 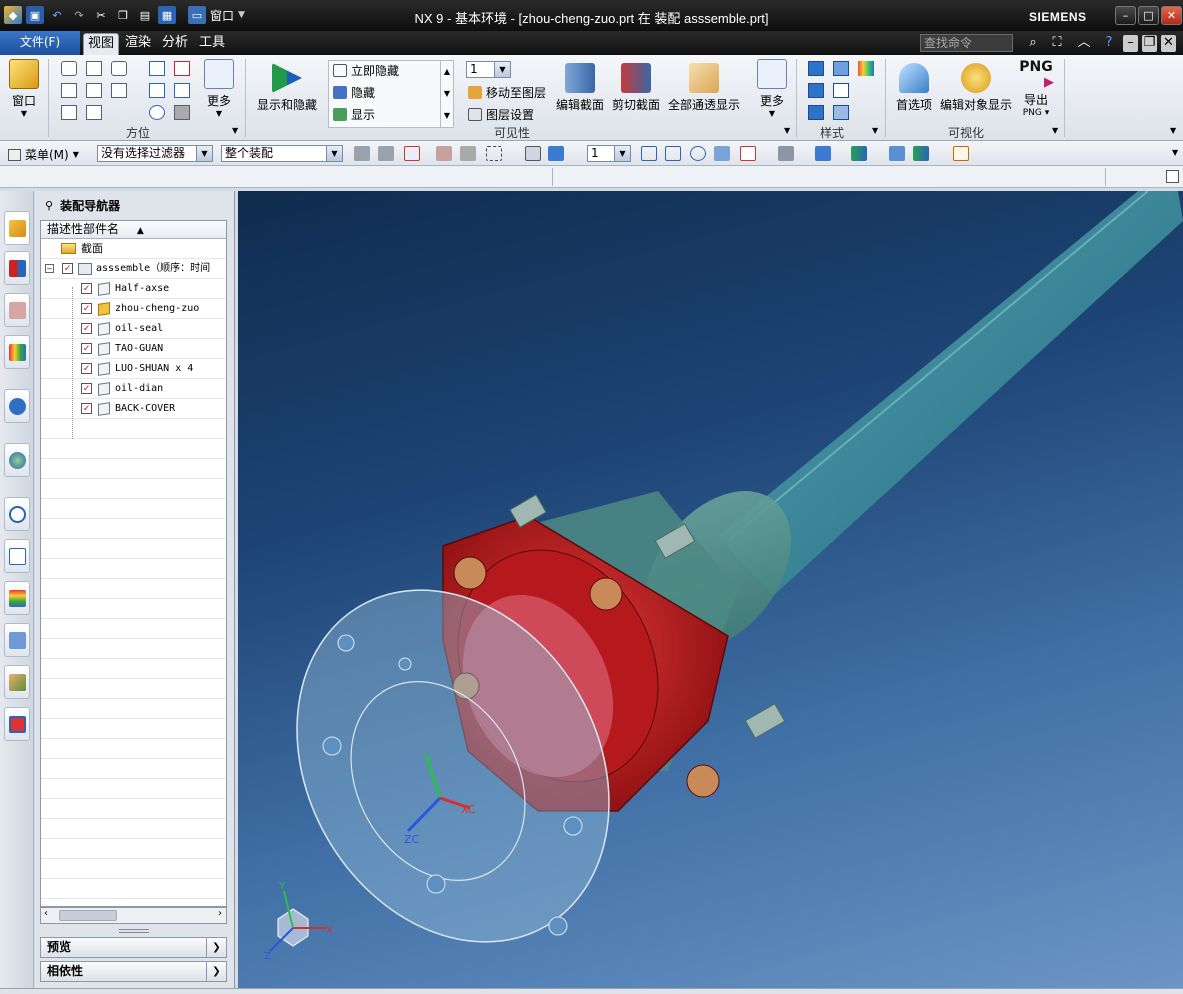 What do you see at coordinates (412, 153) in the screenshot?
I see `snap-point-icon` at bounding box center [412, 153].